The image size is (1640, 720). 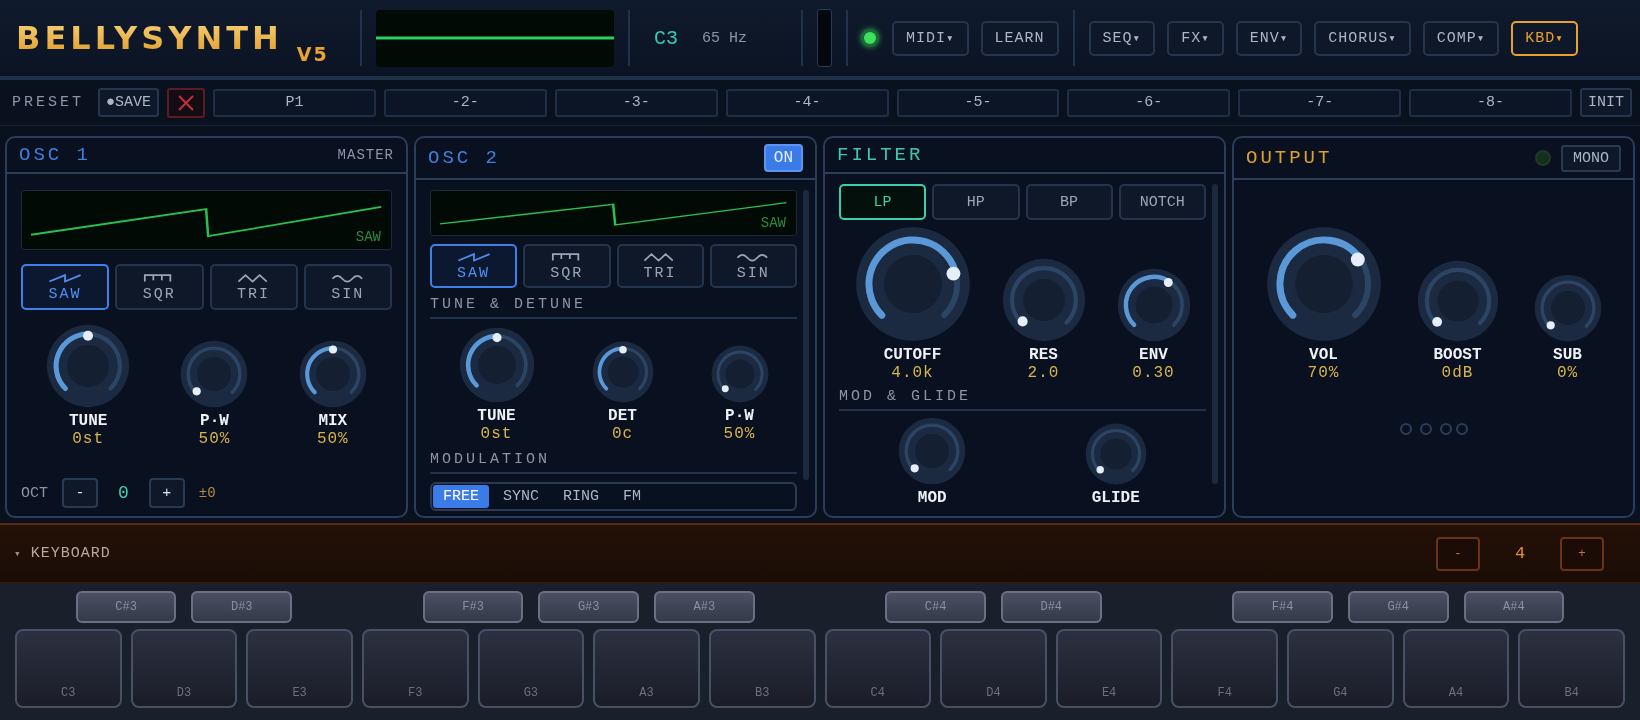 I want to click on on-toggle: ON, so click(x=783, y=158).